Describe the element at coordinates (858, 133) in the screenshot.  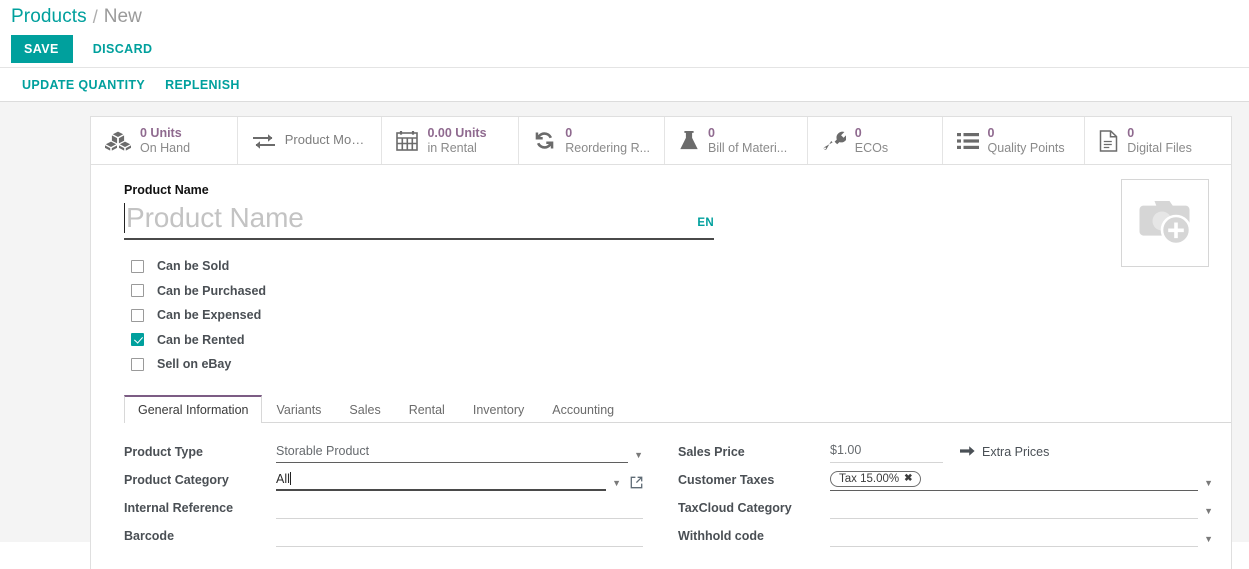
I see `stat-ecos-value: 0` at that location.